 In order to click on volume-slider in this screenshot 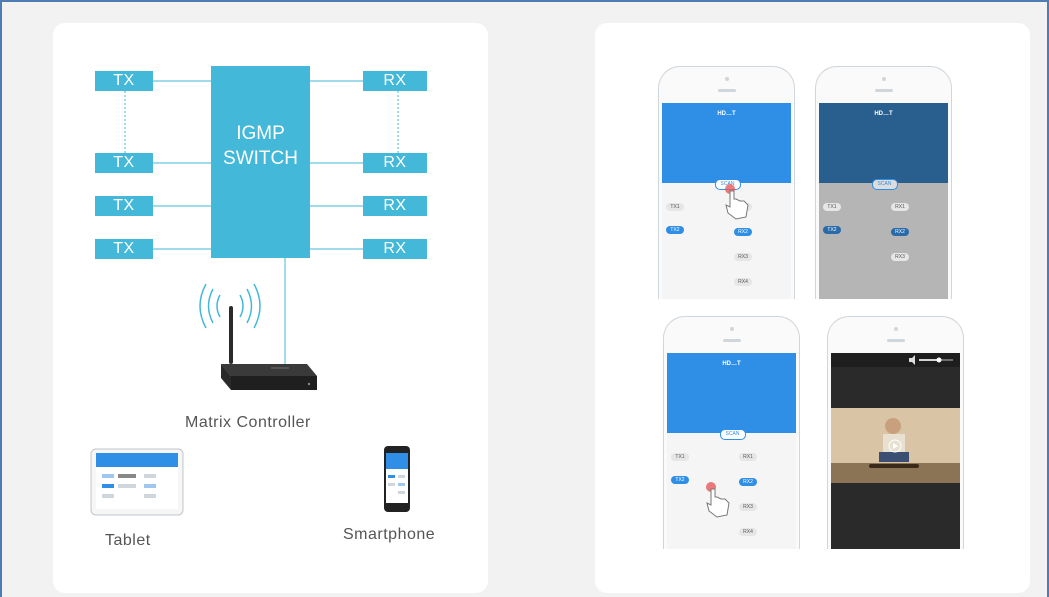, I will do `click(895, 360)`.